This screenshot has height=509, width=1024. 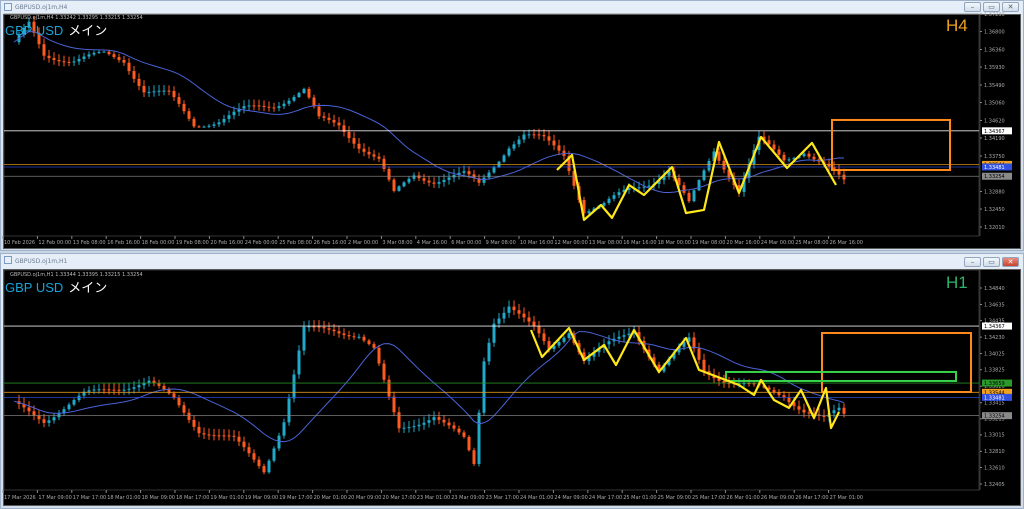 I want to click on x-tick-label: 4 Mar 16:00, so click(x=432, y=243).